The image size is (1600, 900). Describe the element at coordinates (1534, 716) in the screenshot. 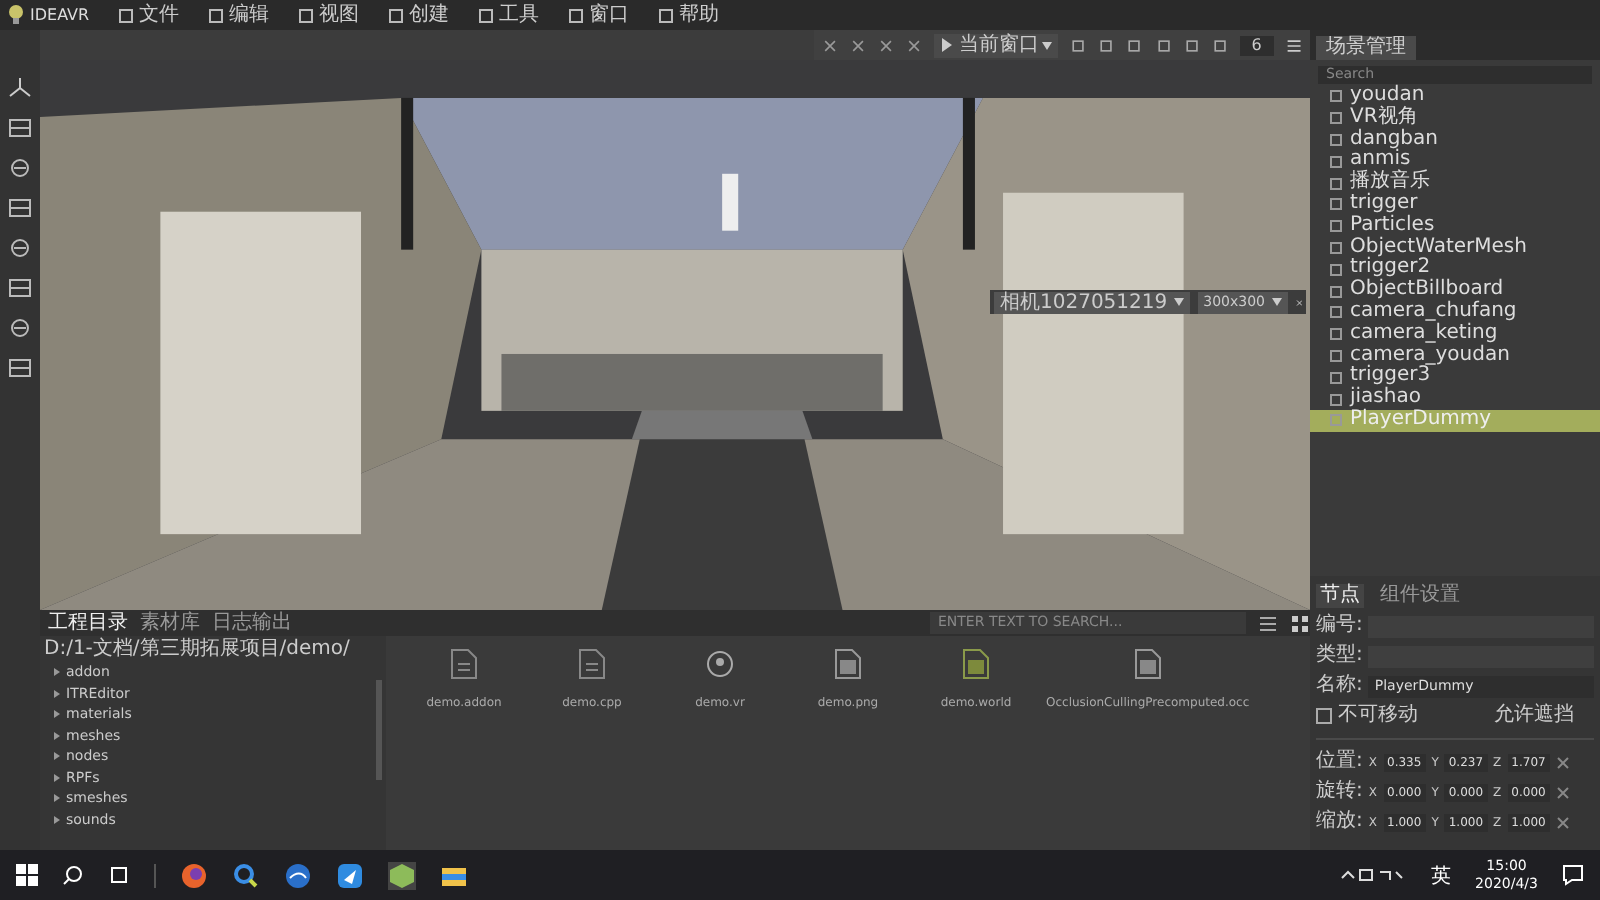

I see `option-label: 允许遮挡` at that location.